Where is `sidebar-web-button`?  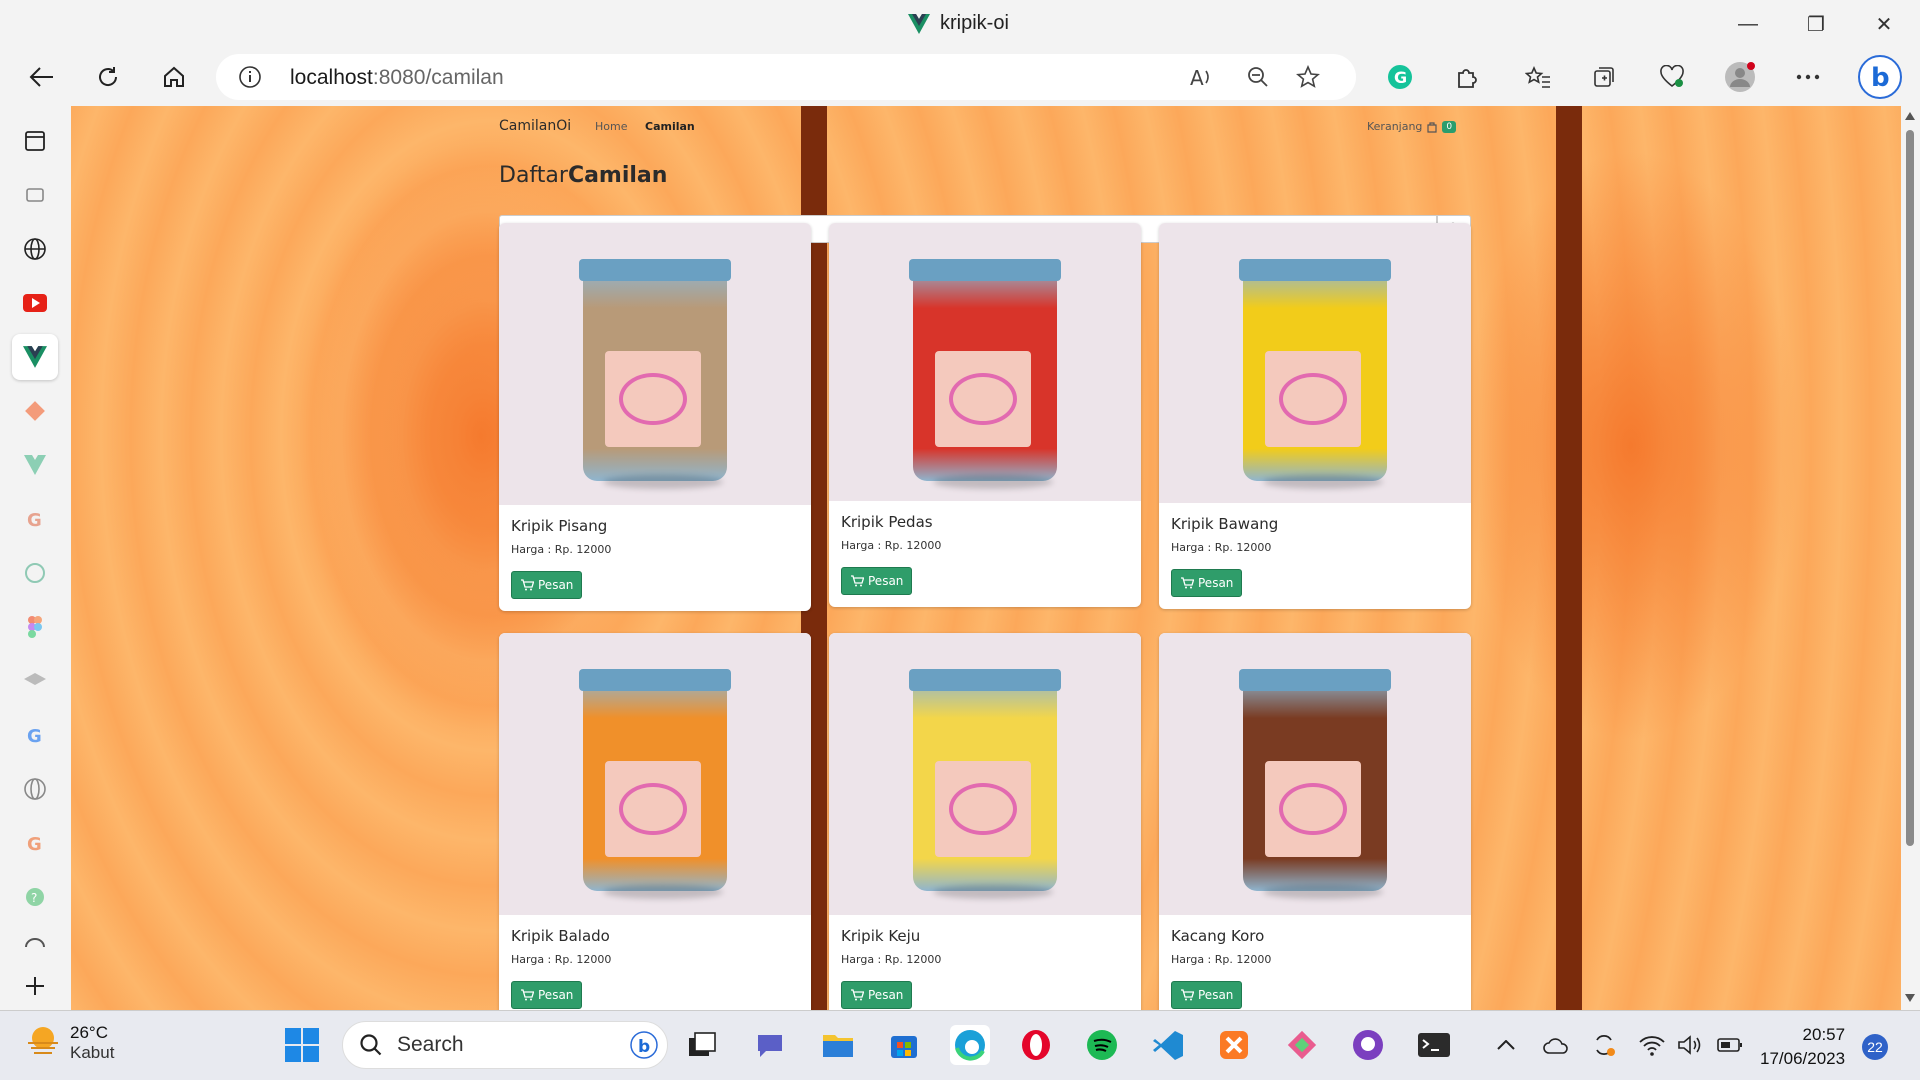 sidebar-web-button is located at coordinates (35, 789).